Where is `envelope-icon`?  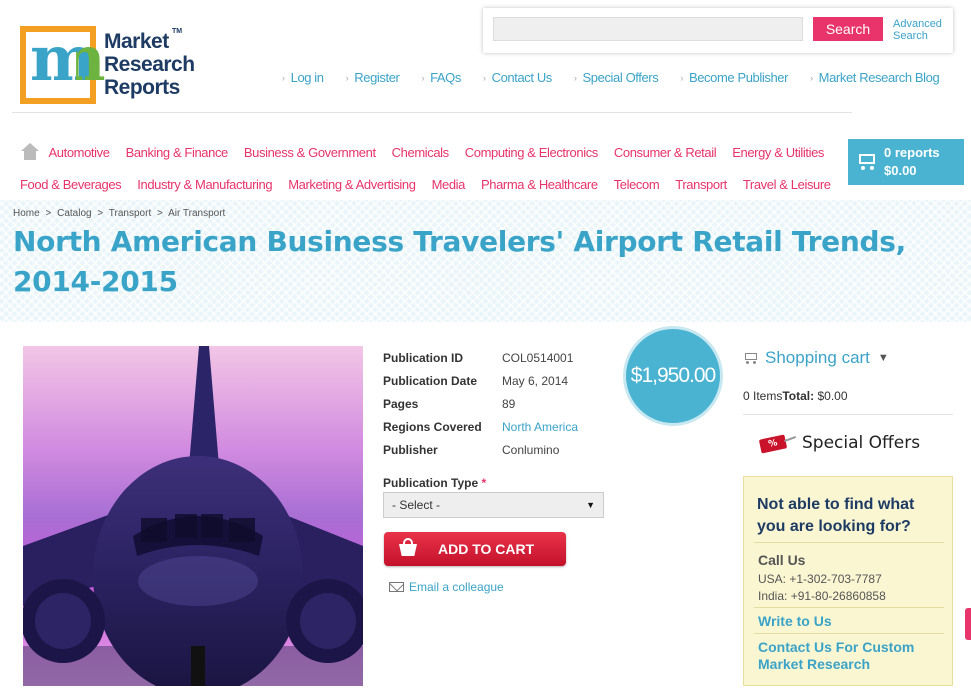
envelope-icon is located at coordinates (396, 587).